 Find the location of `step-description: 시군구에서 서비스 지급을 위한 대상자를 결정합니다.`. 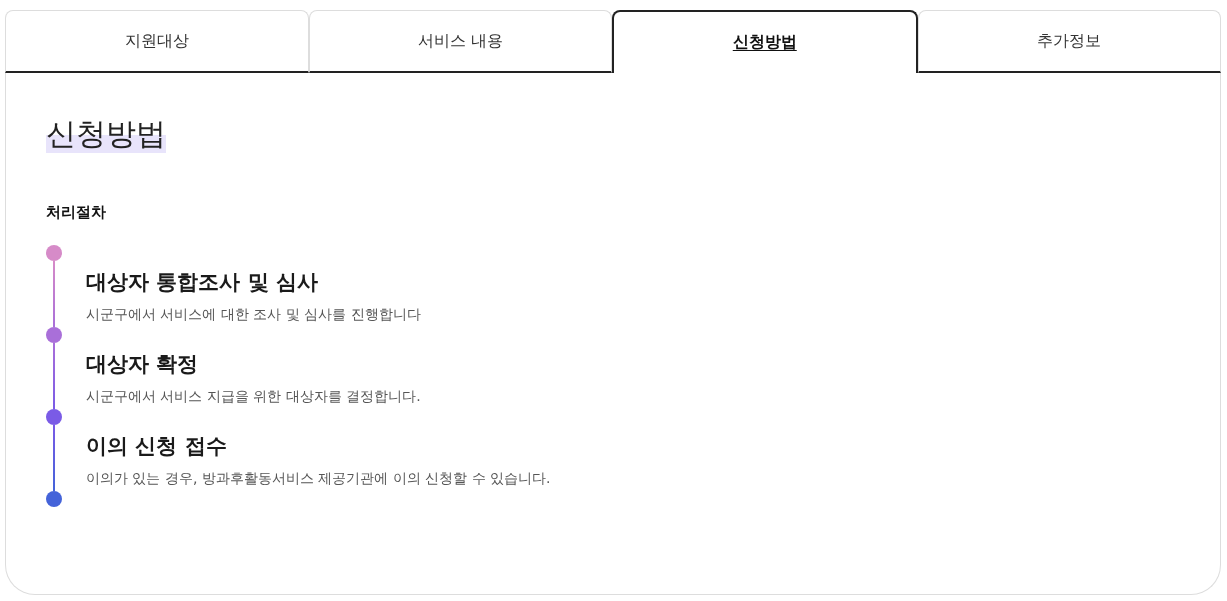

step-description: 시군구에서 서비스 지급을 위한 대상자를 결정합니다. is located at coordinates (253, 396).